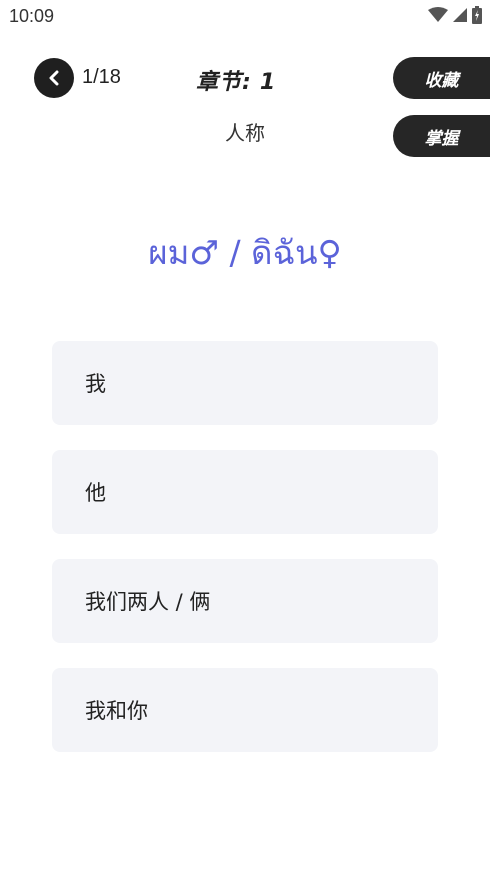  I want to click on answer-option-4: 我和你, so click(245, 710).